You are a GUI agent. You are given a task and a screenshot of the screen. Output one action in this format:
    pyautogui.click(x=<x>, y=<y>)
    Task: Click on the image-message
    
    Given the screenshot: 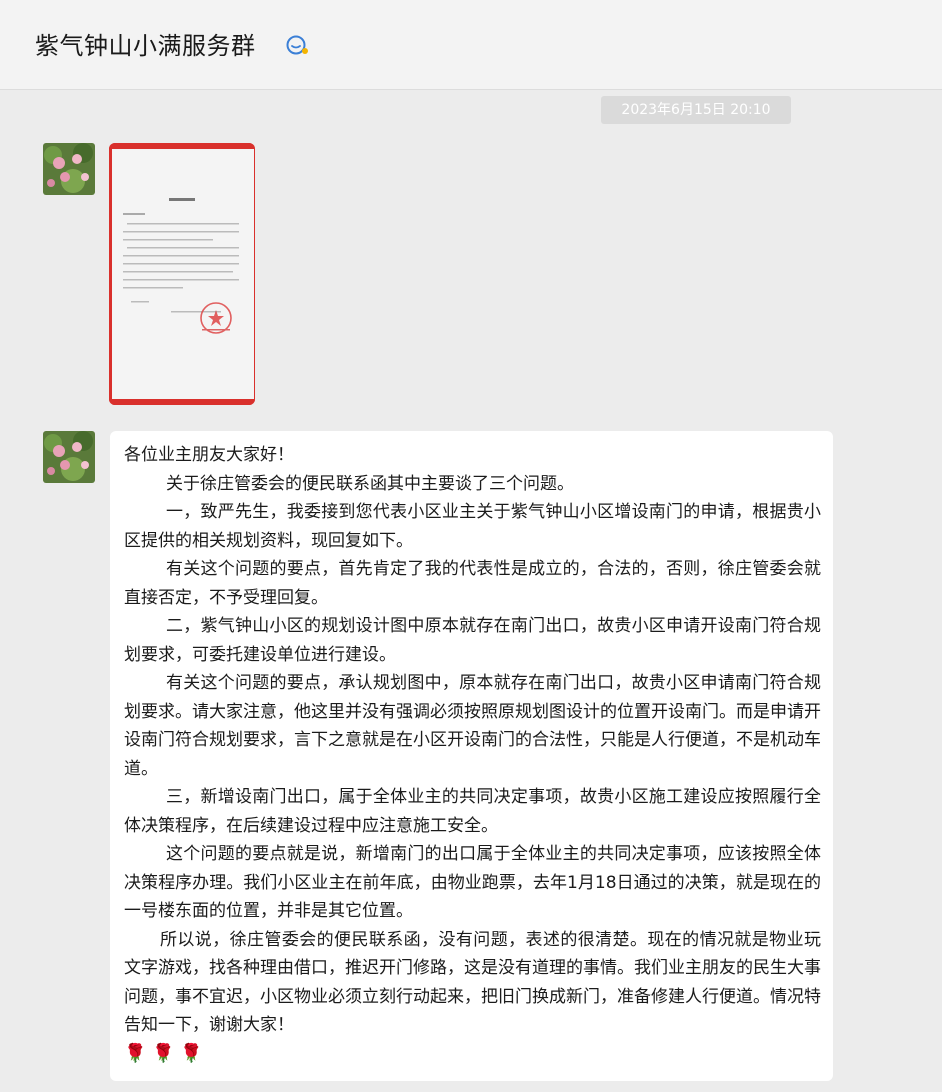 What is the action you would take?
    pyautogui.click(x=182, y=274)
    